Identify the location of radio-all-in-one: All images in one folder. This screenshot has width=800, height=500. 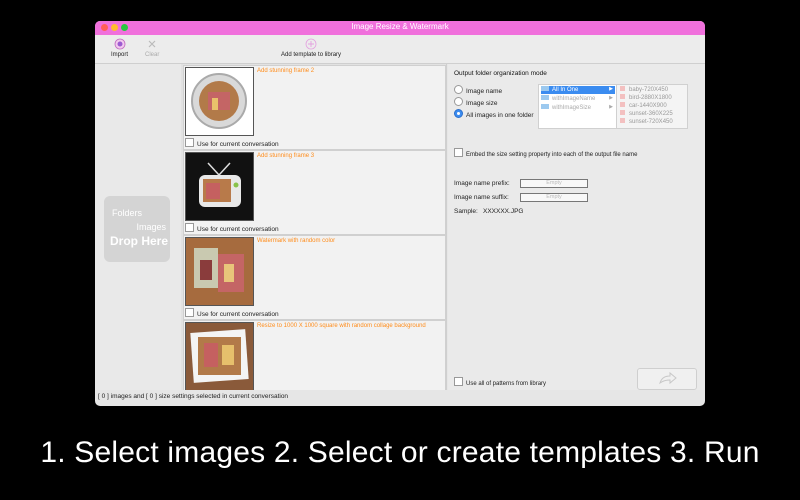
(494, 114).